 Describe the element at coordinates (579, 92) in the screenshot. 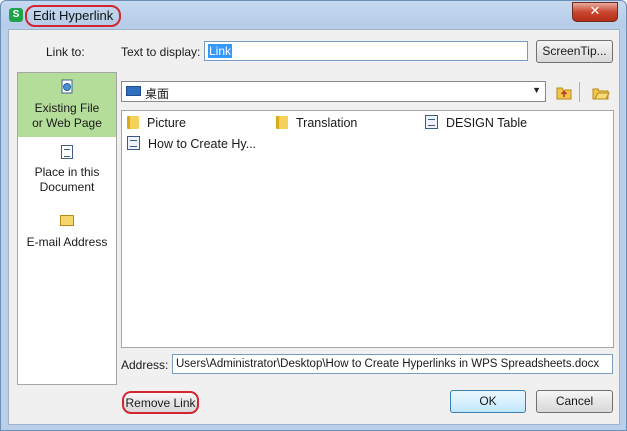

I see `toolbar-divider` at that location.